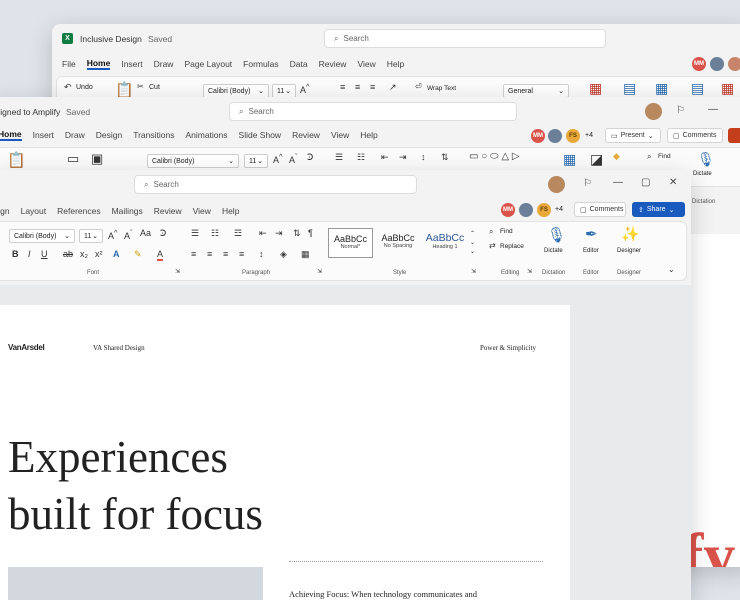 This screenshot has height=600, width=740. Describe the element at coordinates (153, 135) in the screenshot. I see `tab-transitions: Transitions` at that location.